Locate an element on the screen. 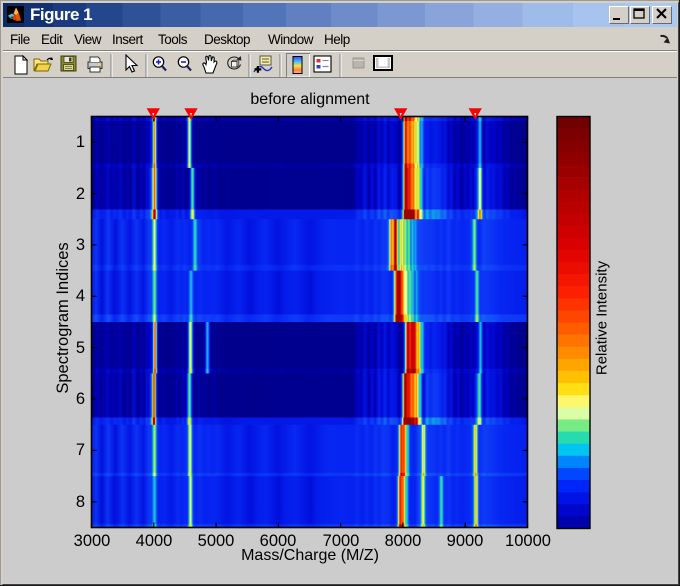 The width and height of the screenshot is (680, 586). svg-text: 5000 is located at coordinates (216, 541).